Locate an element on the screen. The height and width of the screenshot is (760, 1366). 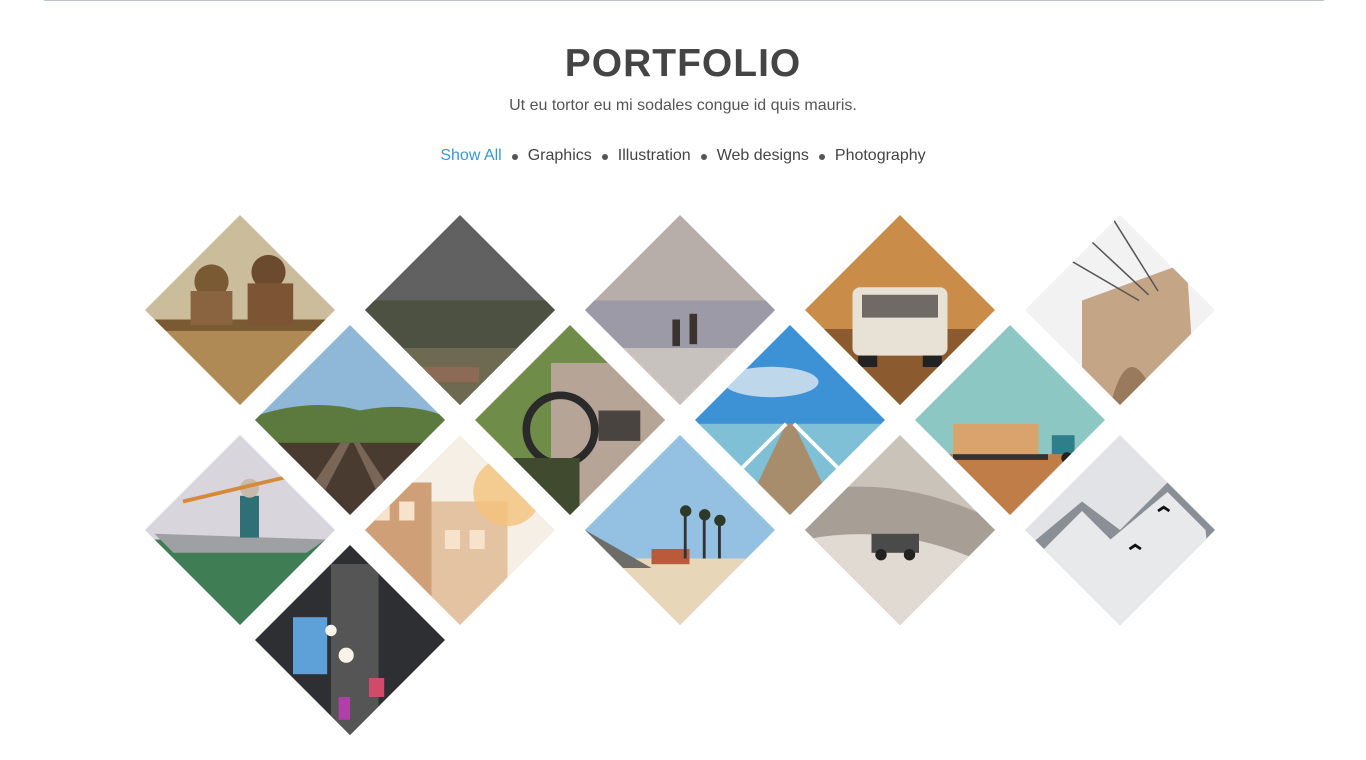
filter-photography: Photography is located at coordinates (880, 156).